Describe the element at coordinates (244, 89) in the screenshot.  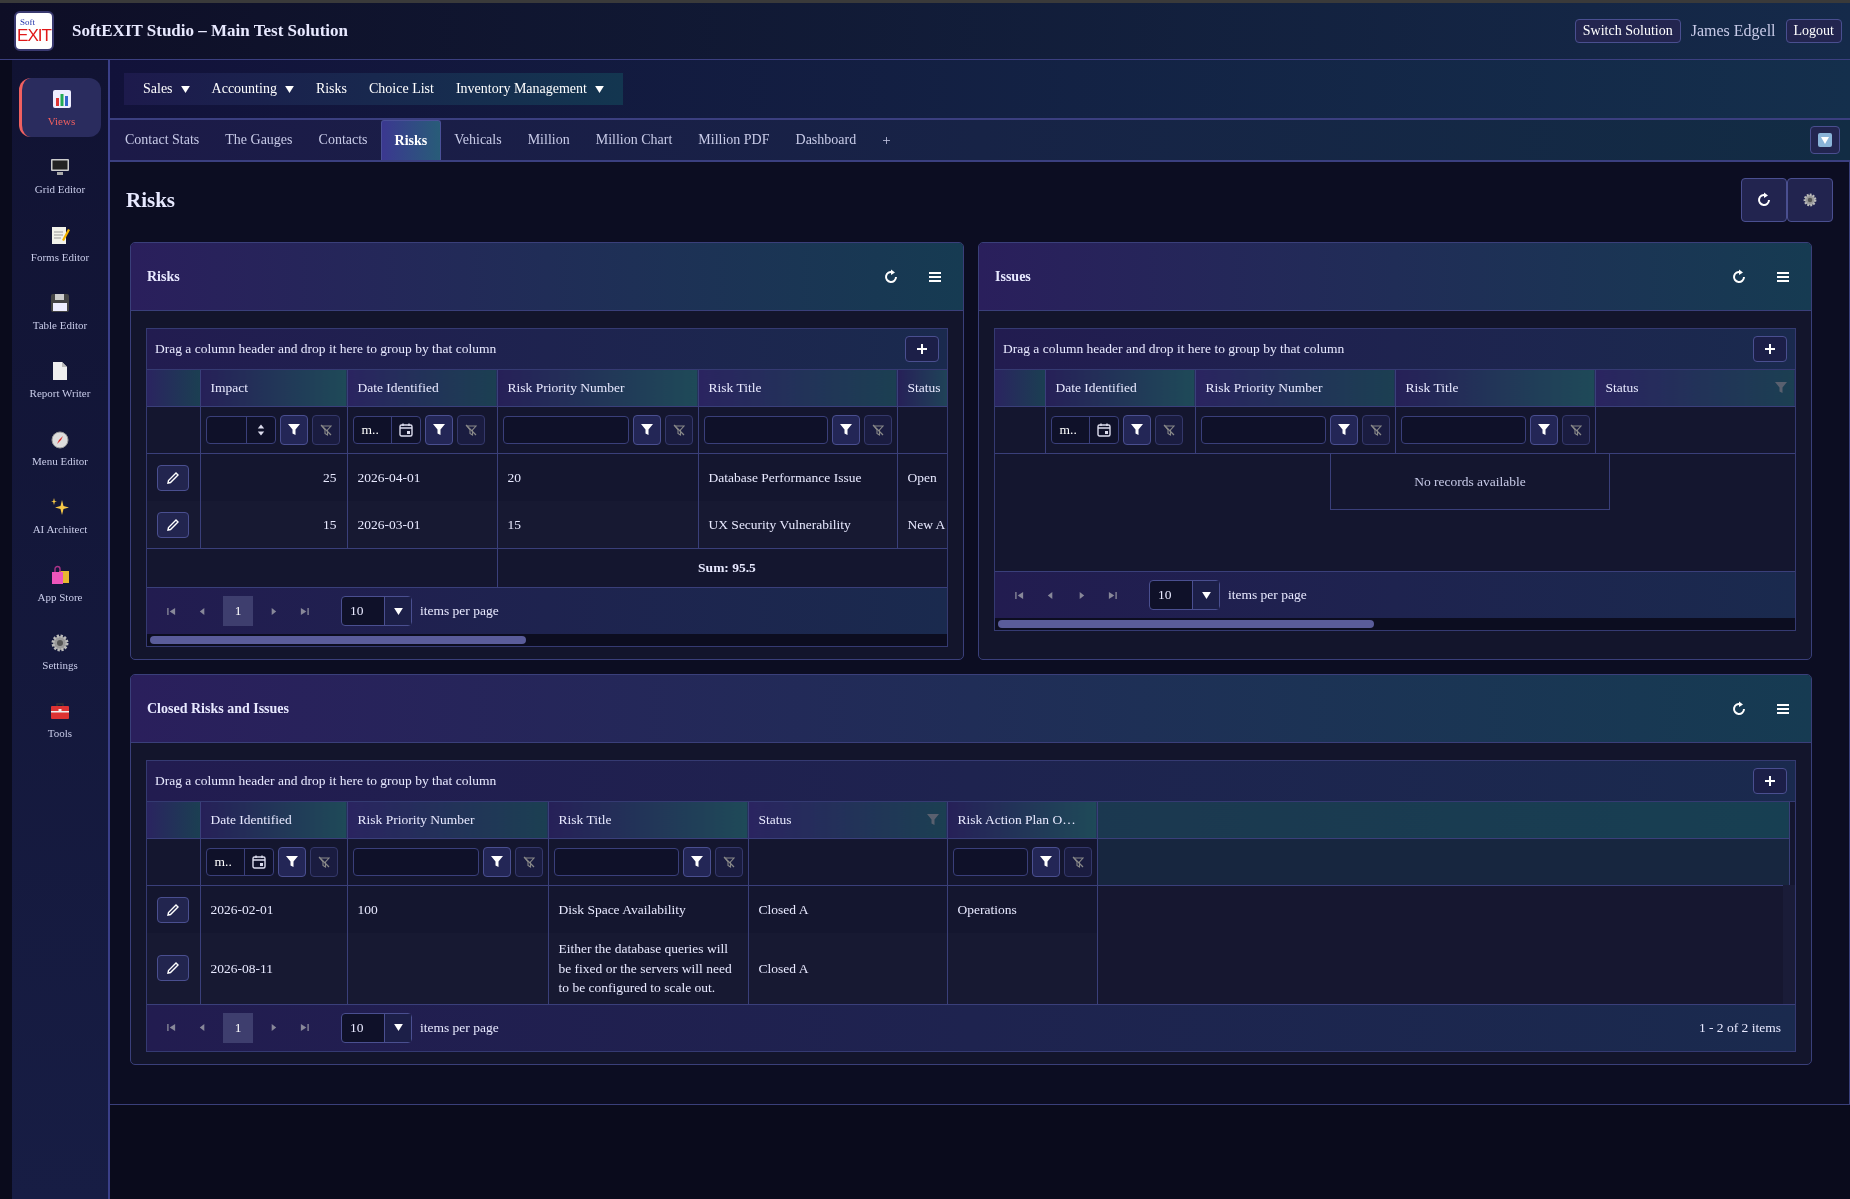
I see `menu-item: Accounting` at that location.